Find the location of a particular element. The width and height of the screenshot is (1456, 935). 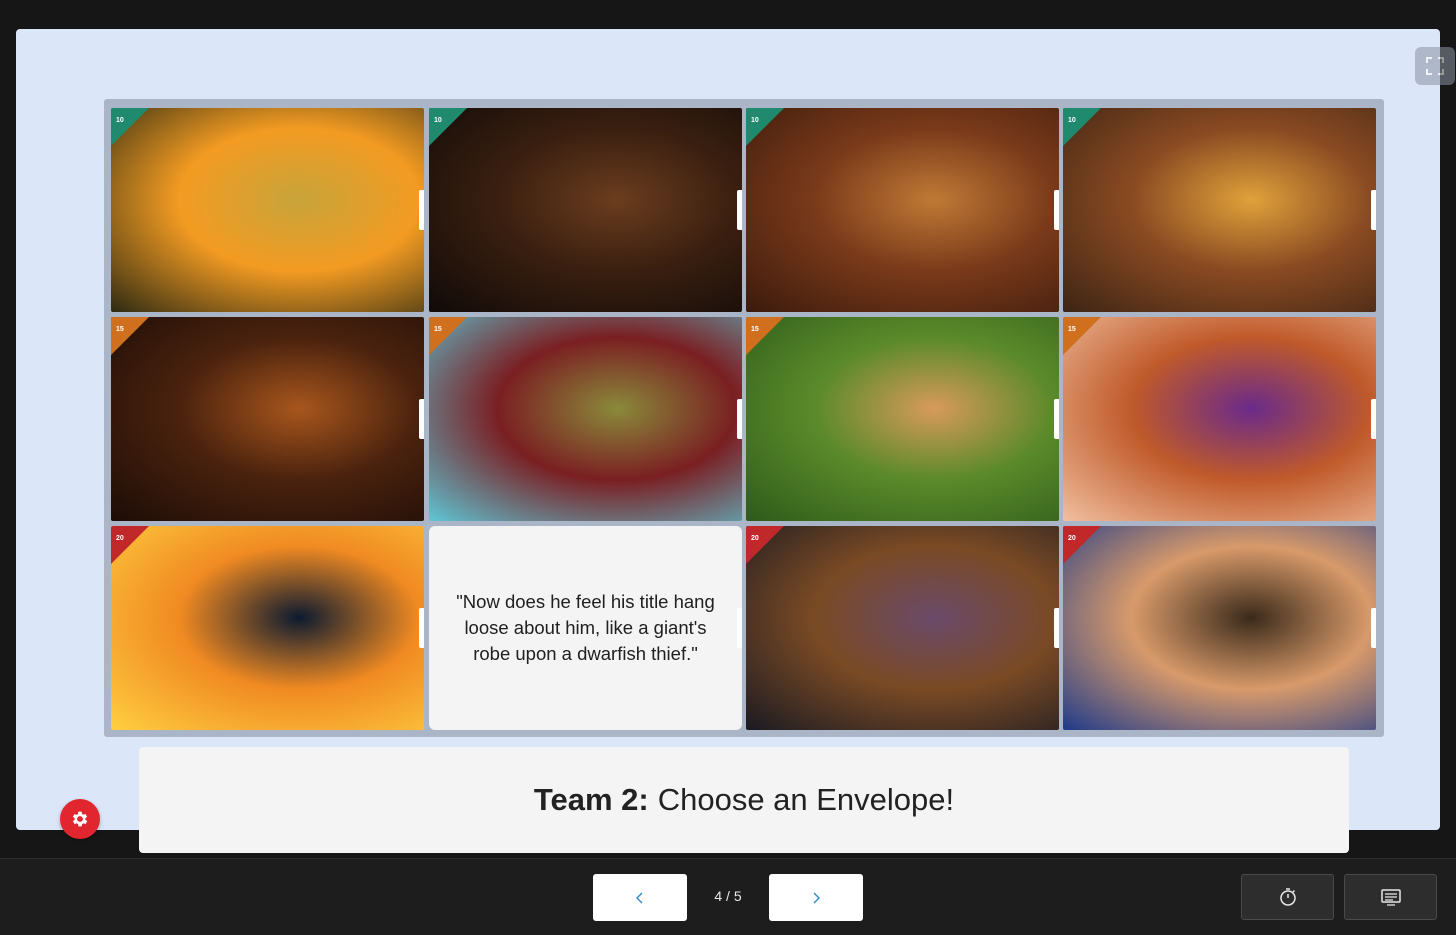

fullscreen-button is located at coordinates (1435, 66).